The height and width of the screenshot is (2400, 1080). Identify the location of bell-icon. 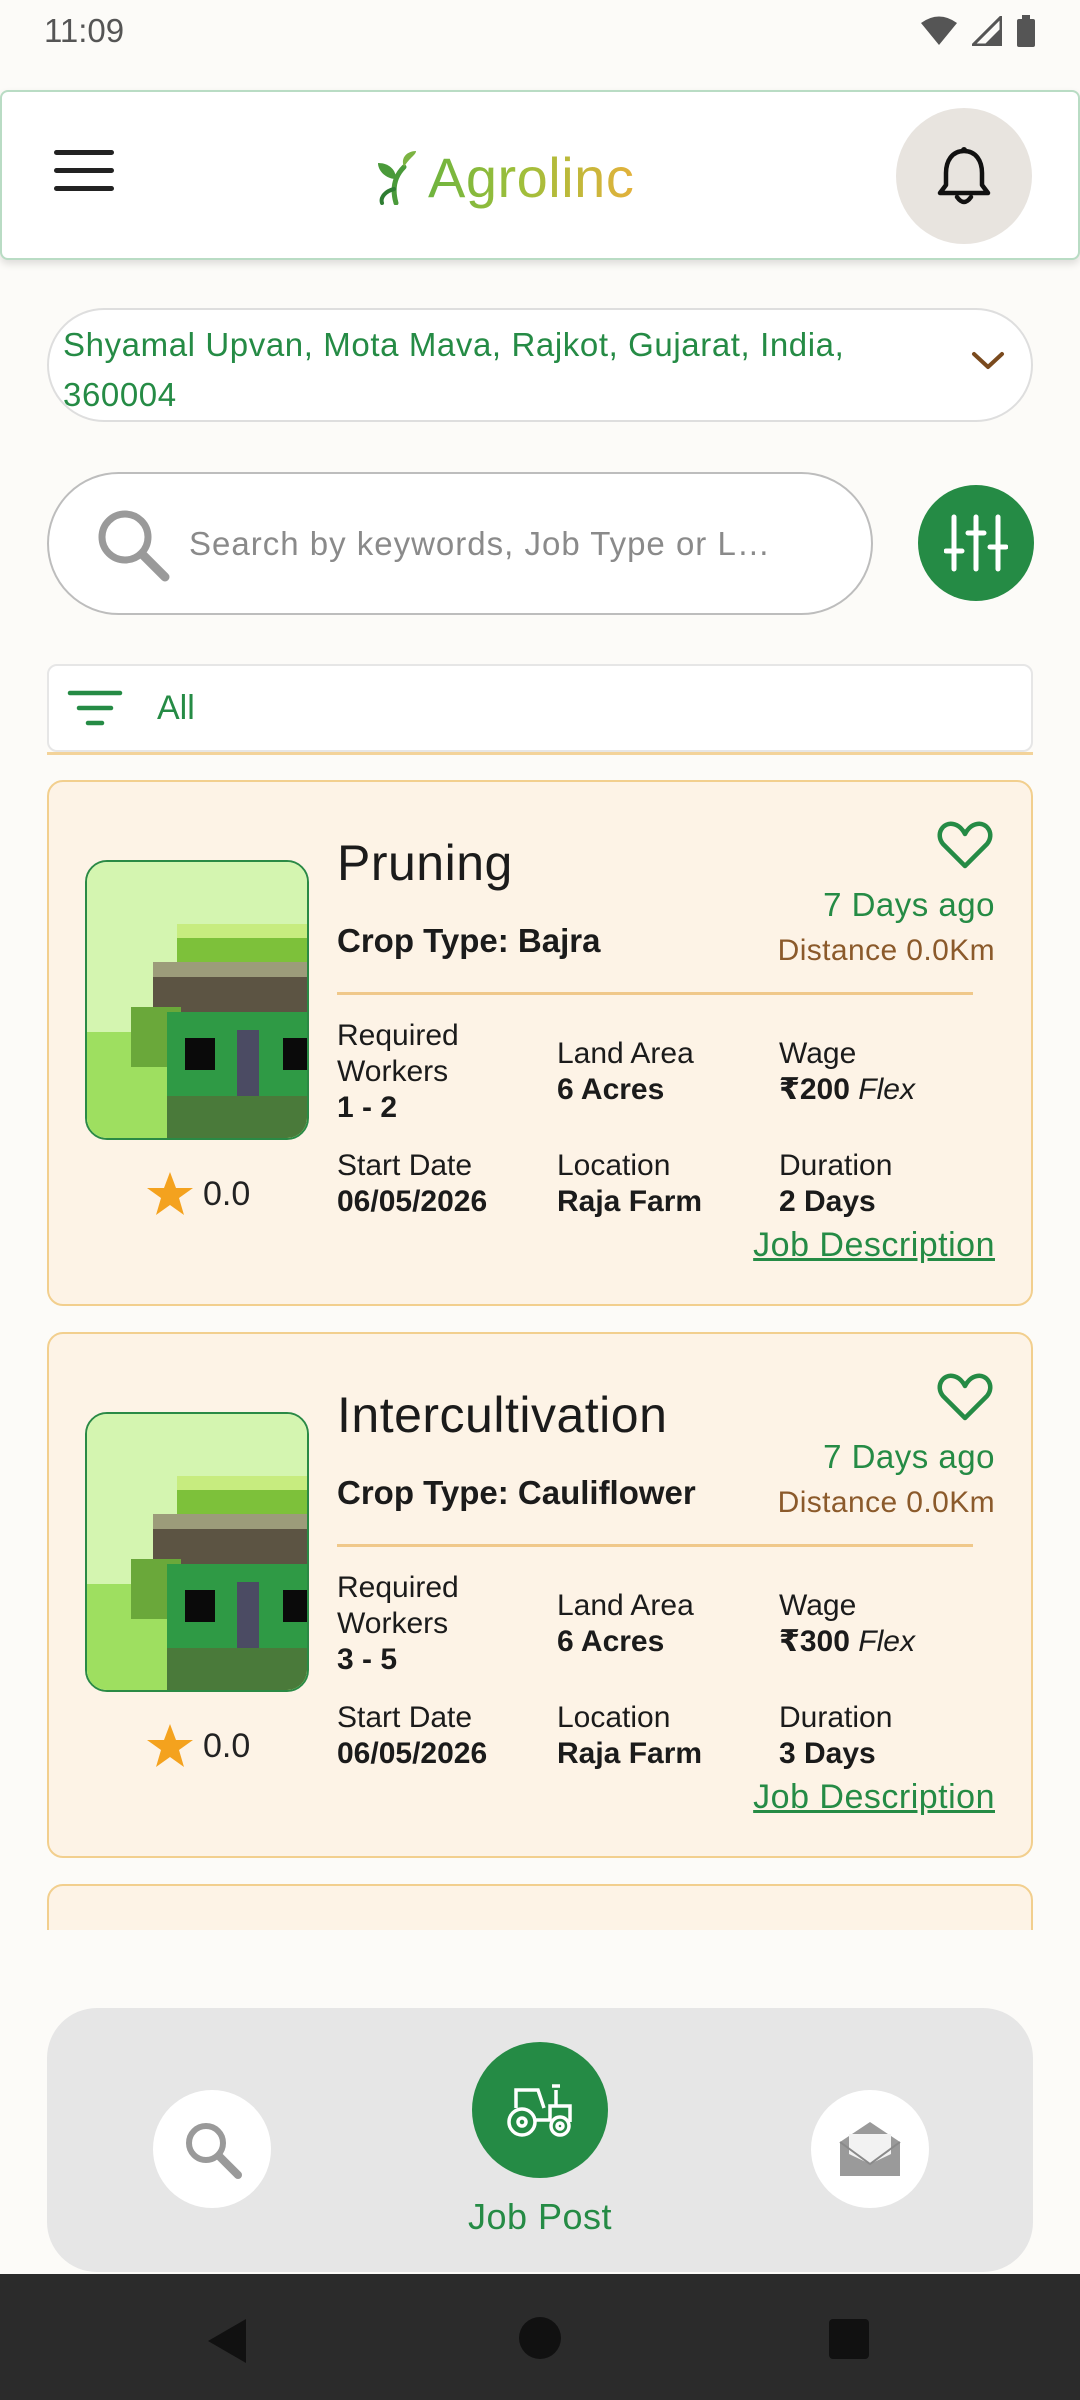
(964, 176).